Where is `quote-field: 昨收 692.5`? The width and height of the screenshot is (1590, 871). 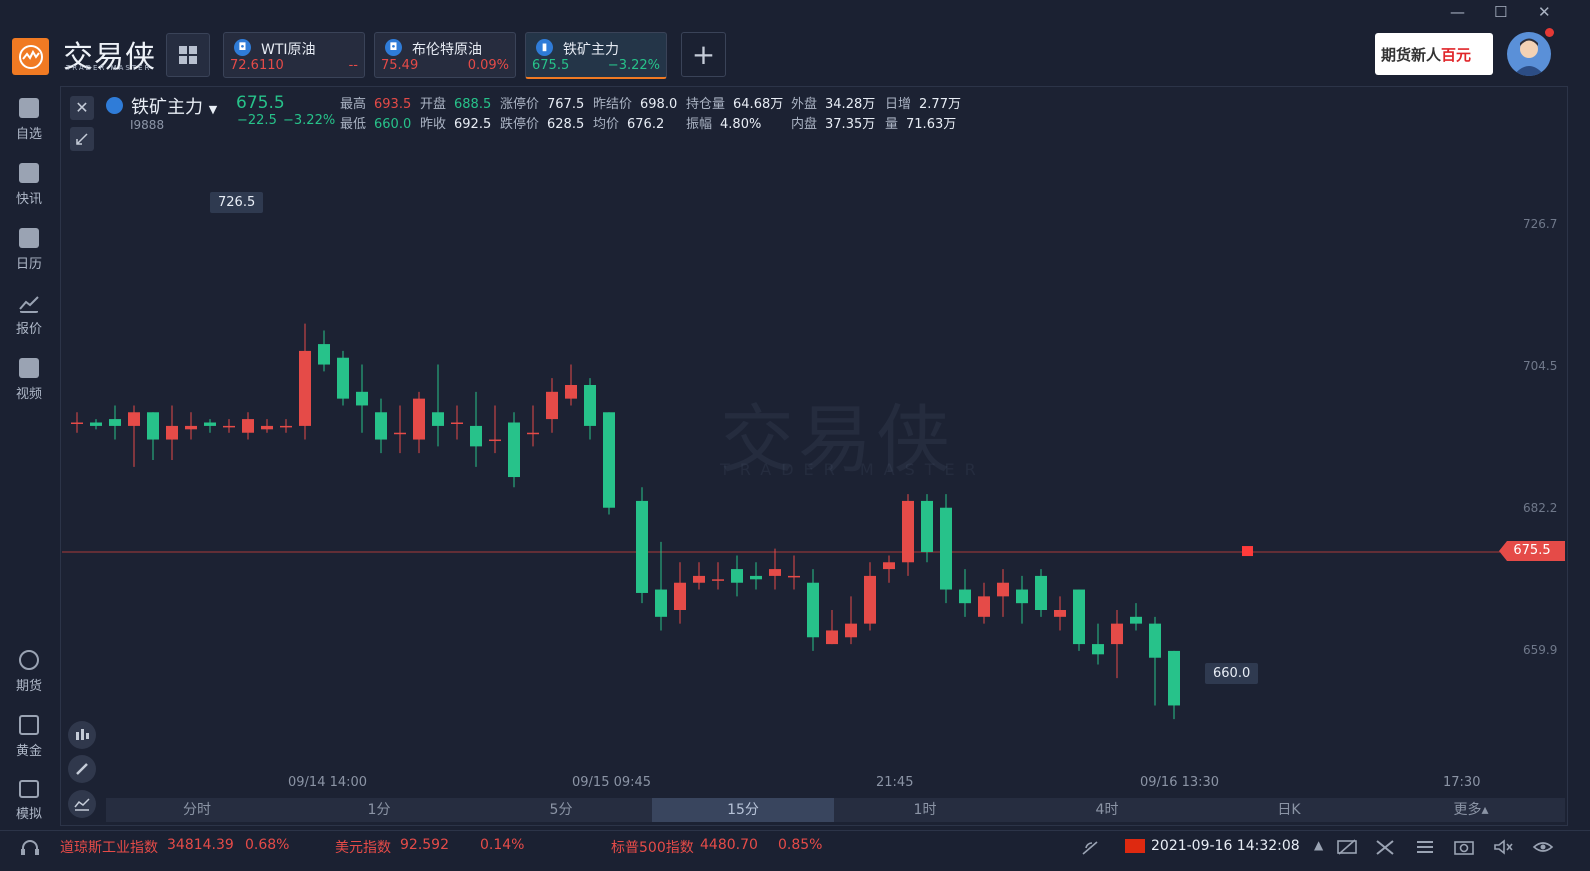 quote-field: 昨收 692.5 is located at coordinates (455, 122).